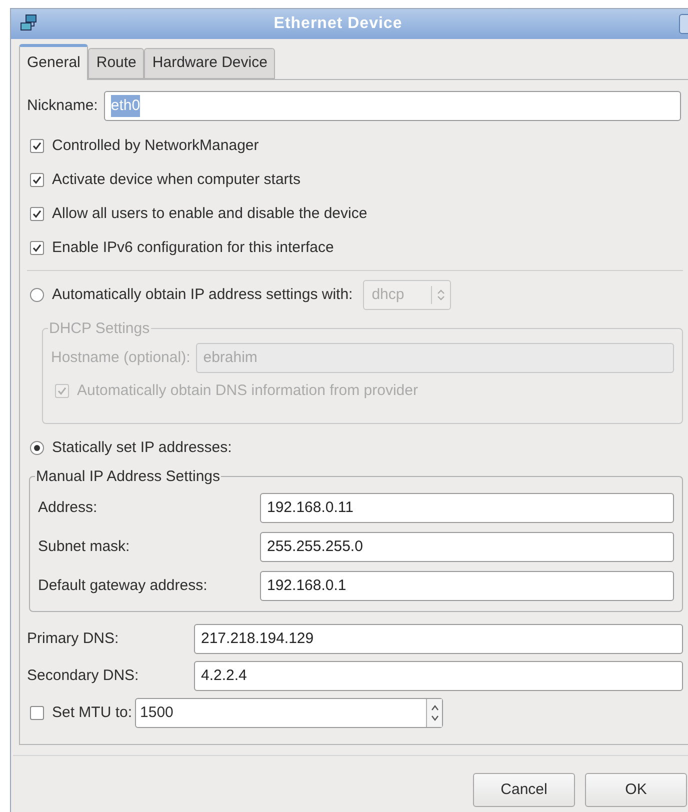  What do you see at coordinates (92, 712) in the screenshot?
I see `checkbox-label: Set MTU to:` at bounding box center [92, 712].